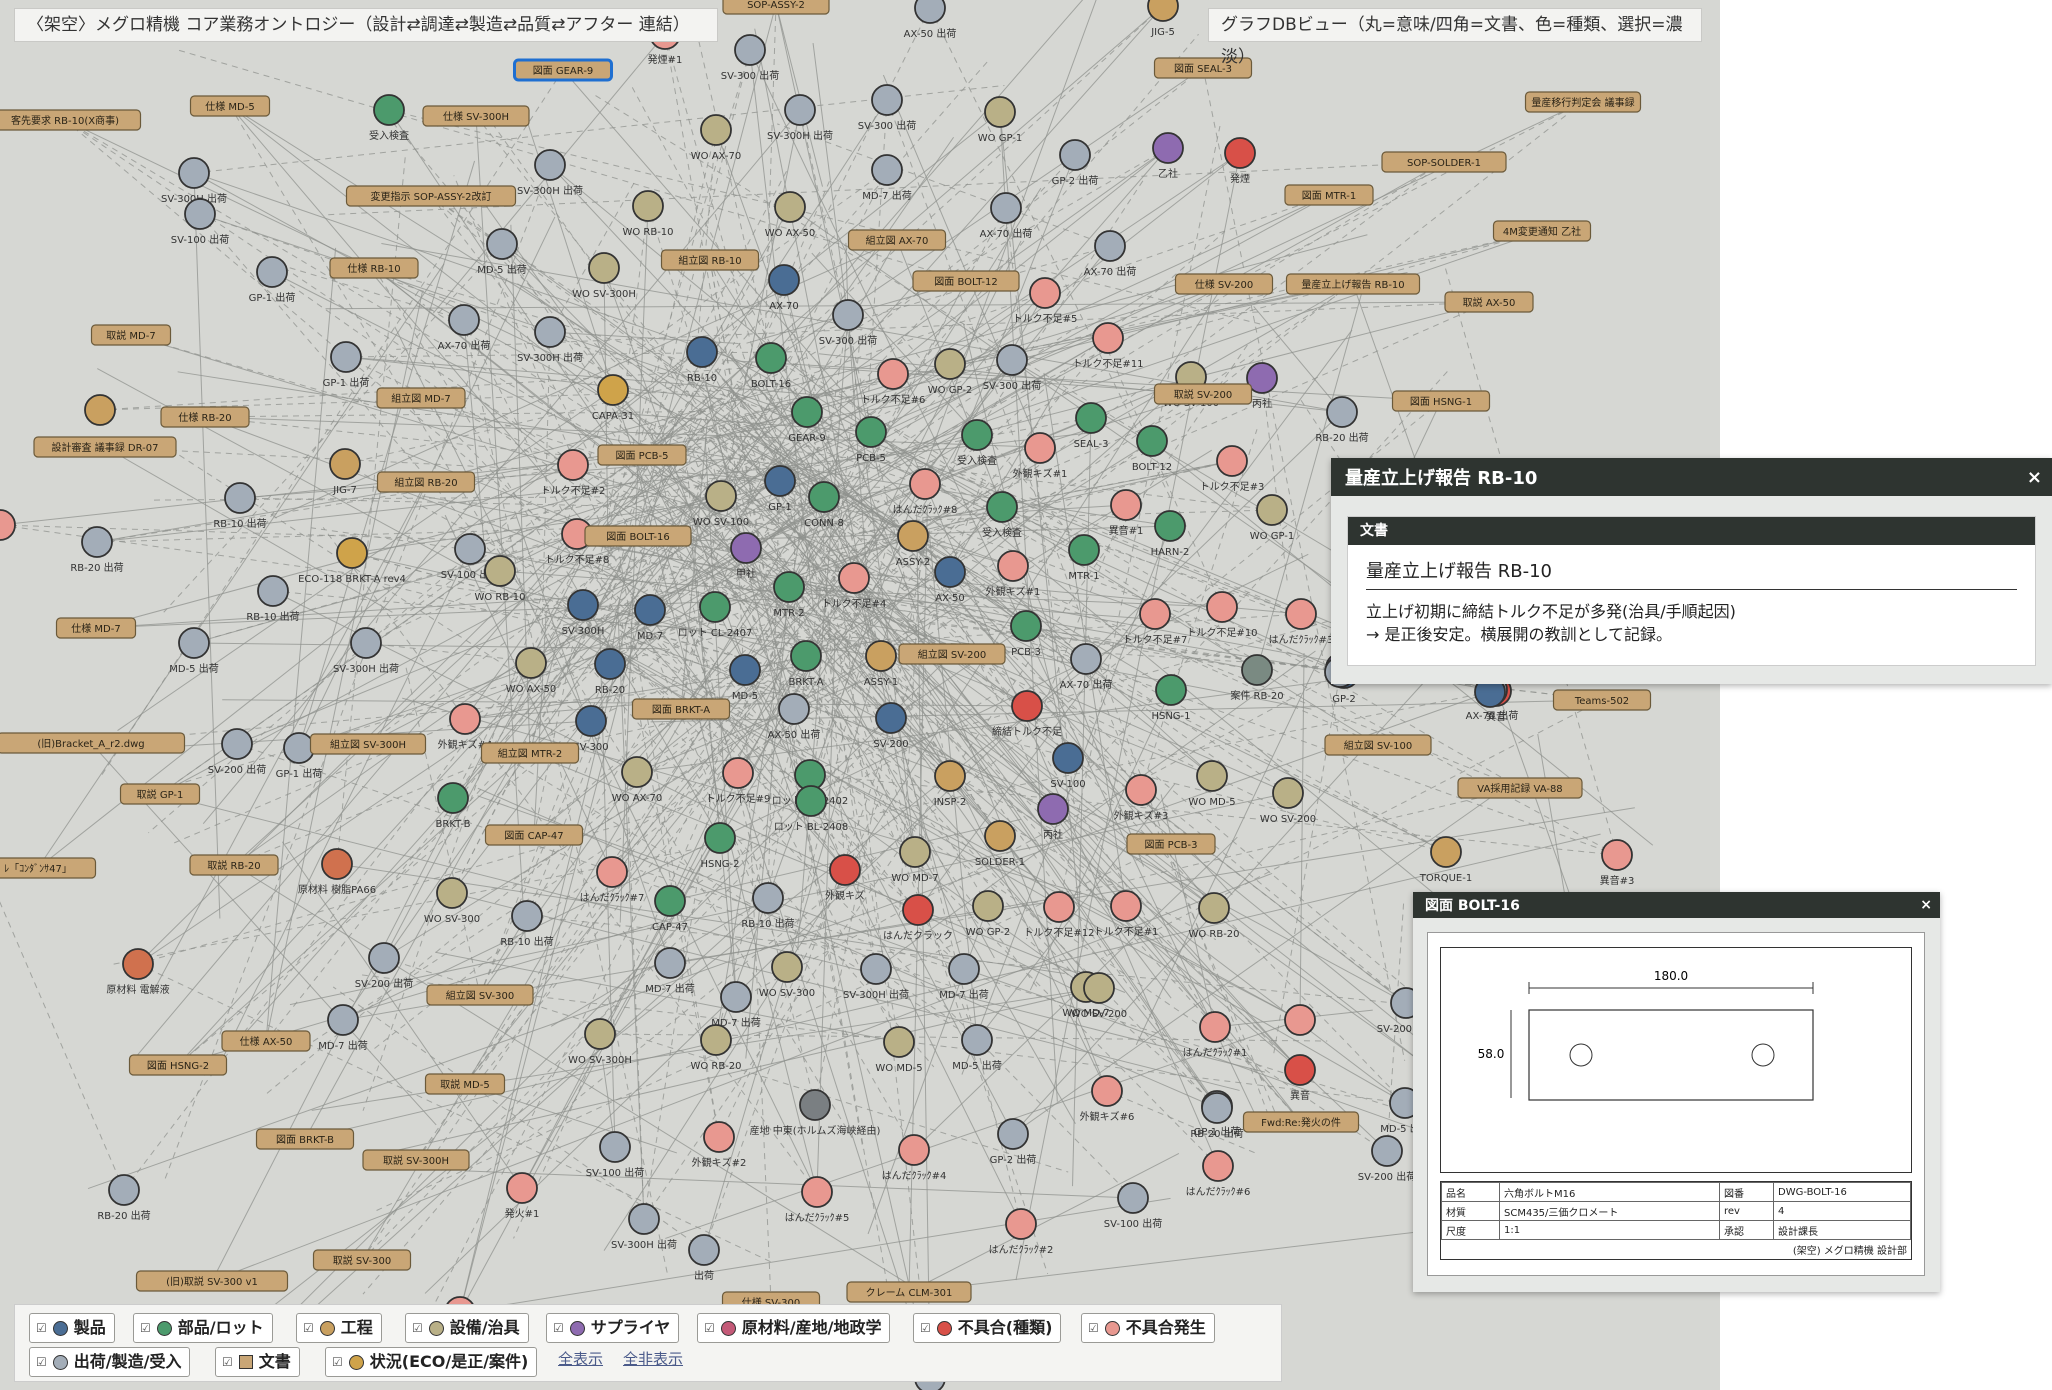  Describe the element at coordinates (93, 743) in the screenshot. I see `graph-doc-node: (旧)Bracket_A_r2.dwg` at that location.